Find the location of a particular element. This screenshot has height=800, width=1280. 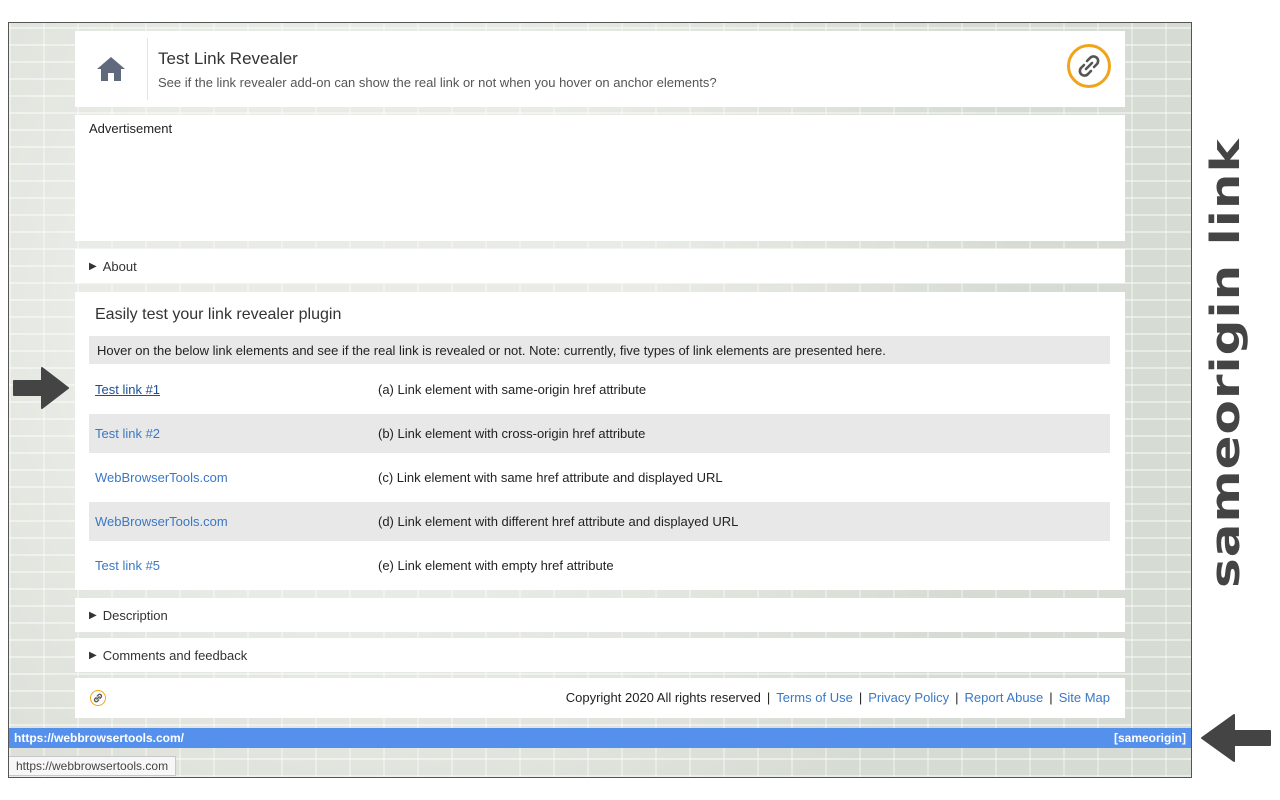

privacy-policy-link: Privacy Policy is located at coordinates (908, 697).